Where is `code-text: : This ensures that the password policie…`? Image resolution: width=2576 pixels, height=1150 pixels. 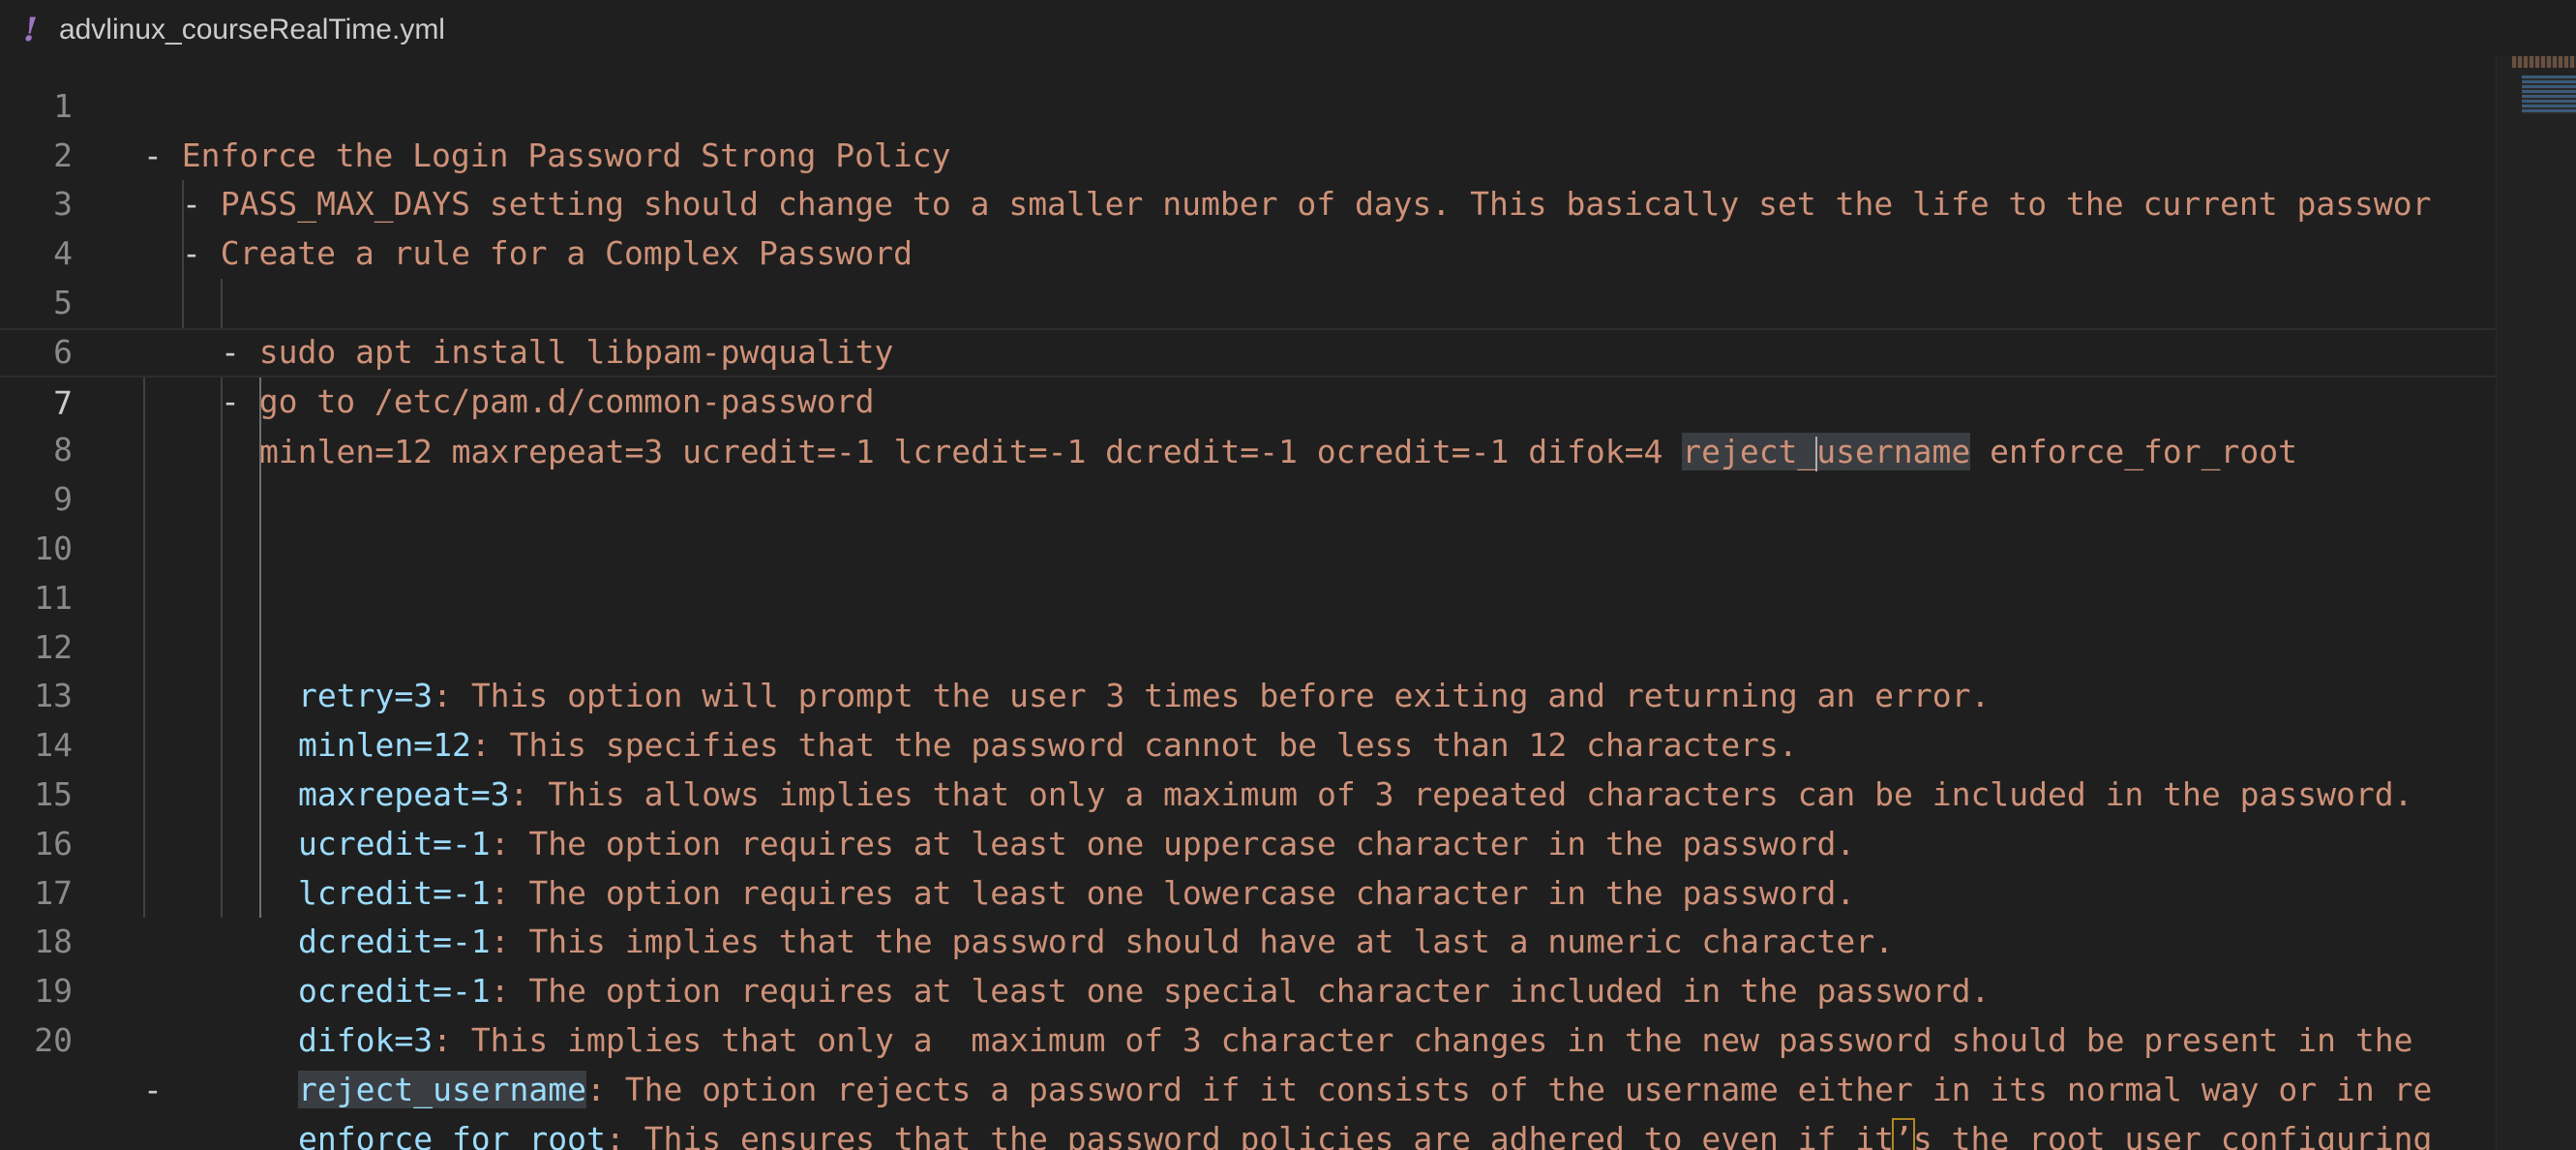 code-text: : This ensures that the password policie… is located at coordinates (1250, 1134).